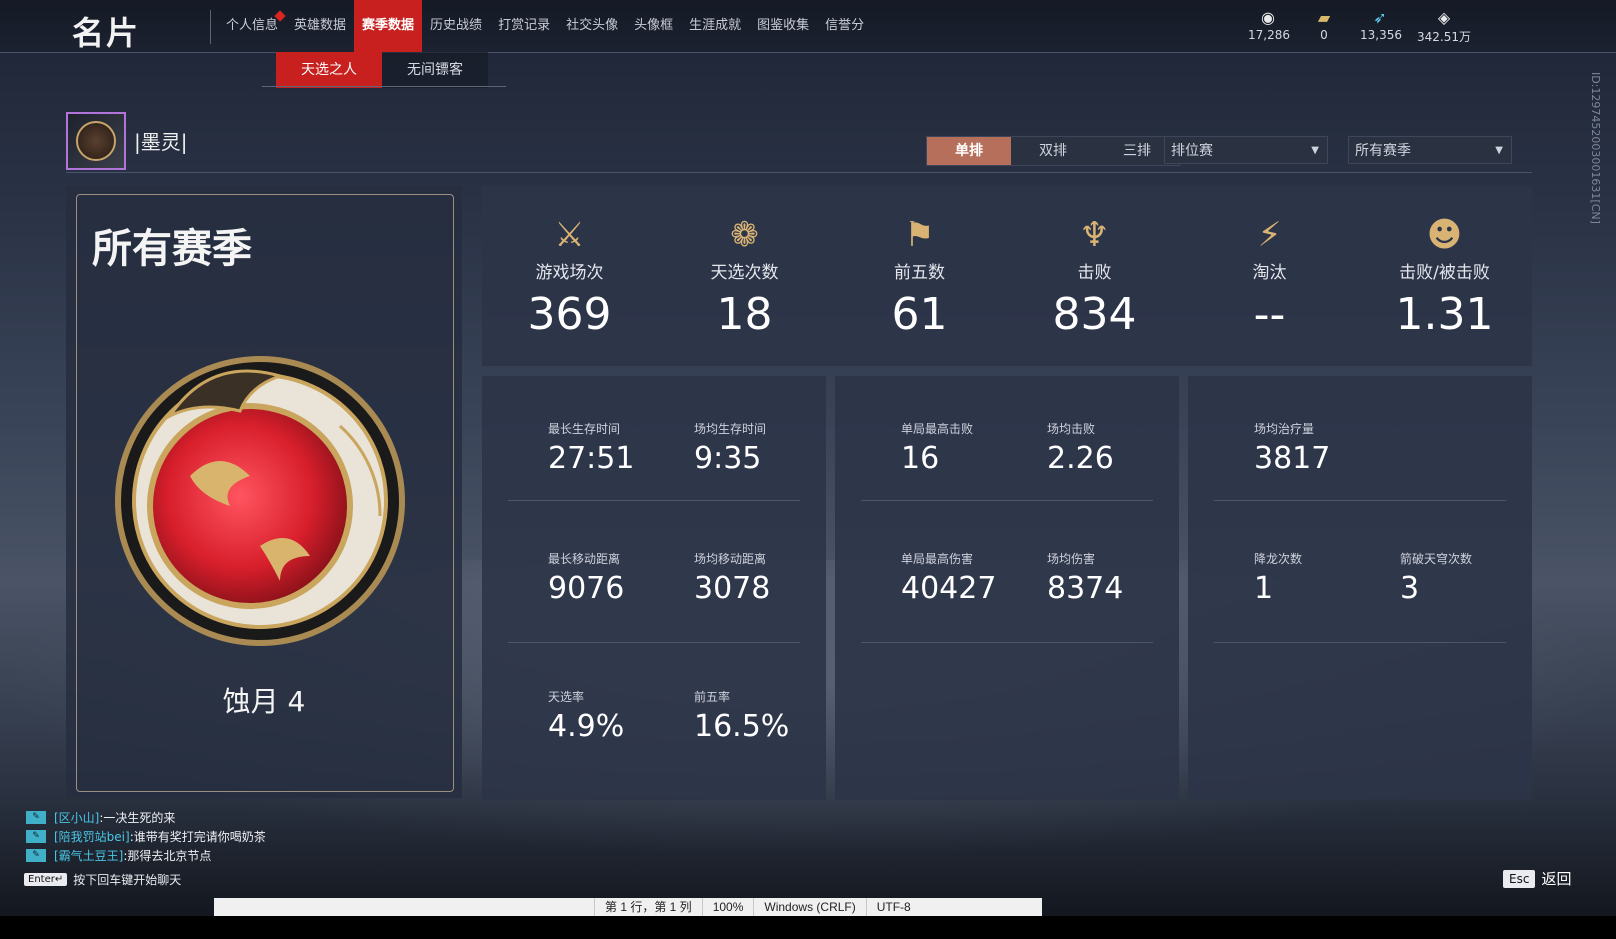 The height and width of the screenshot is (939, 1616). What do you see at coordinates (1268, 17) in the screenshot?
I see `eye-coin-icon: ◉` at bounding box center [1268, 17].